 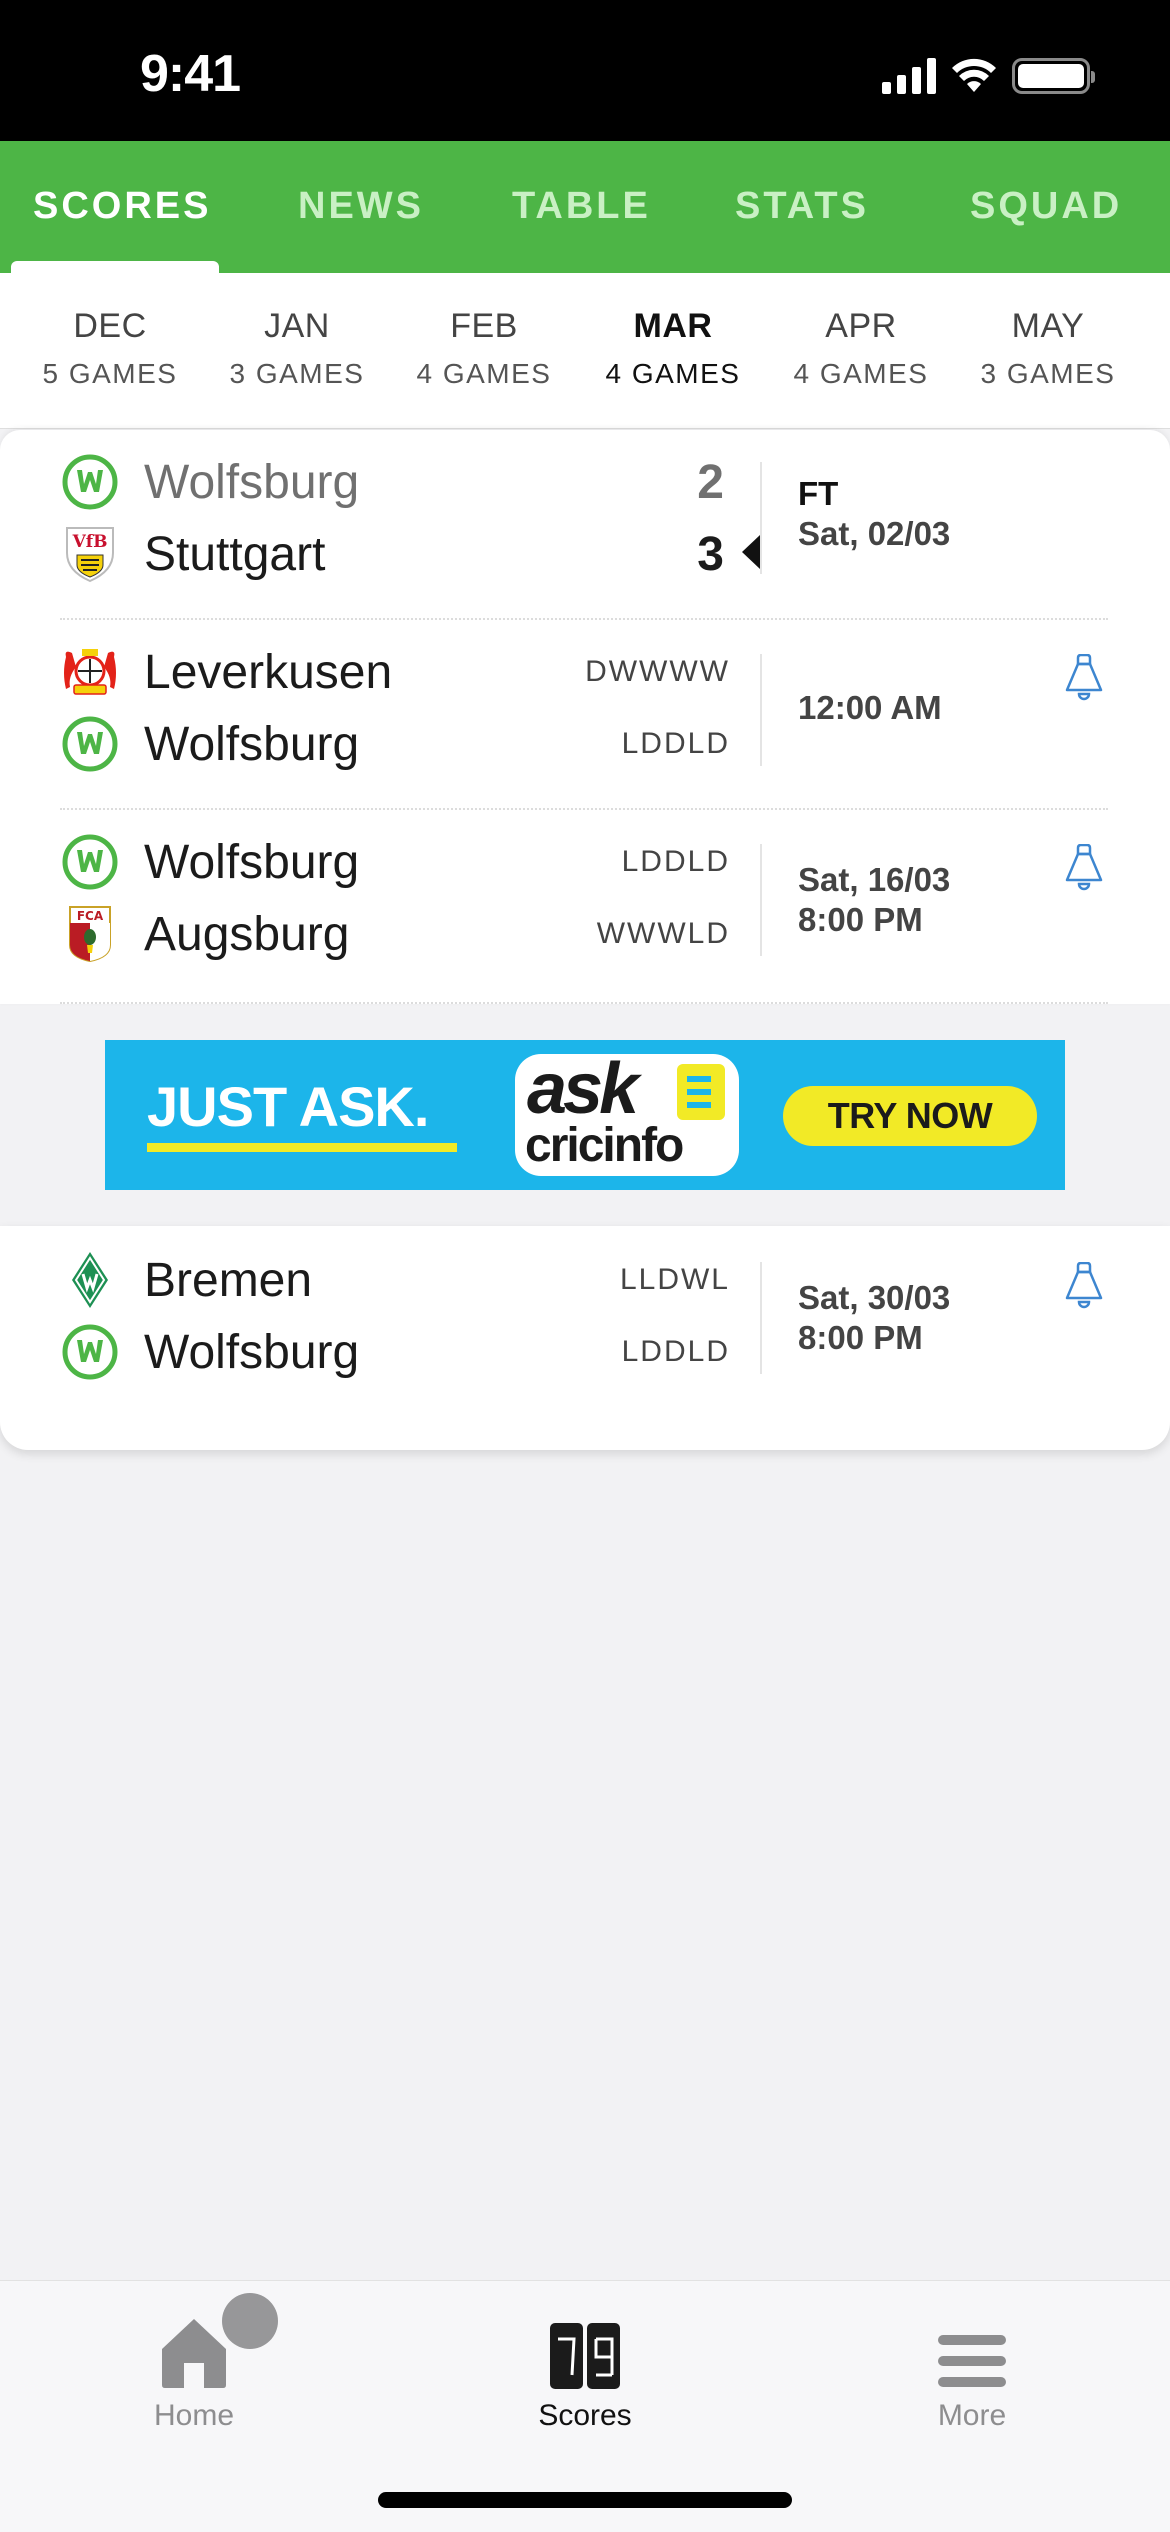 What do you see at coordinates (90, 1280) in the screenshot?
I see `bremen-crest-icon` at bounding box center [90, 1280].